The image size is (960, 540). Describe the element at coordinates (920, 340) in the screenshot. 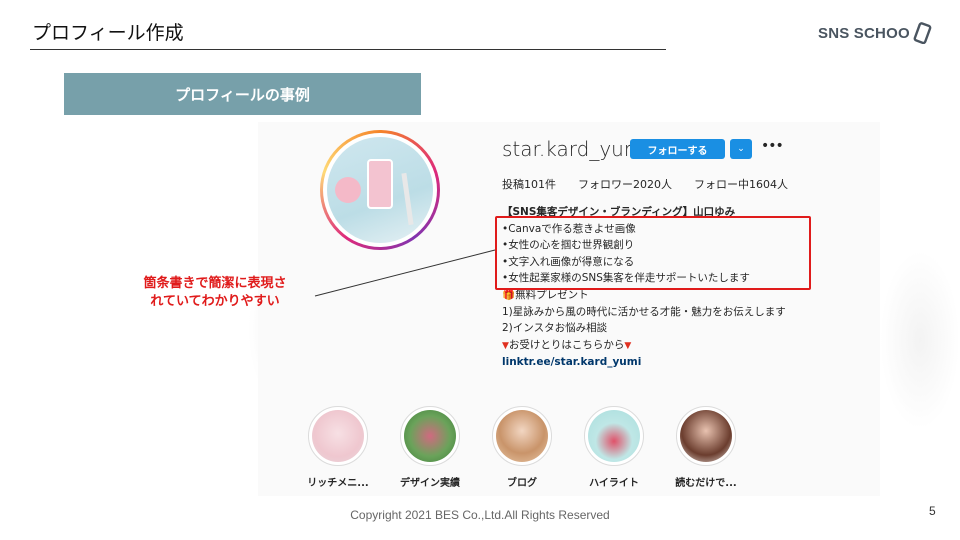

I see `background-decoration` at that location.